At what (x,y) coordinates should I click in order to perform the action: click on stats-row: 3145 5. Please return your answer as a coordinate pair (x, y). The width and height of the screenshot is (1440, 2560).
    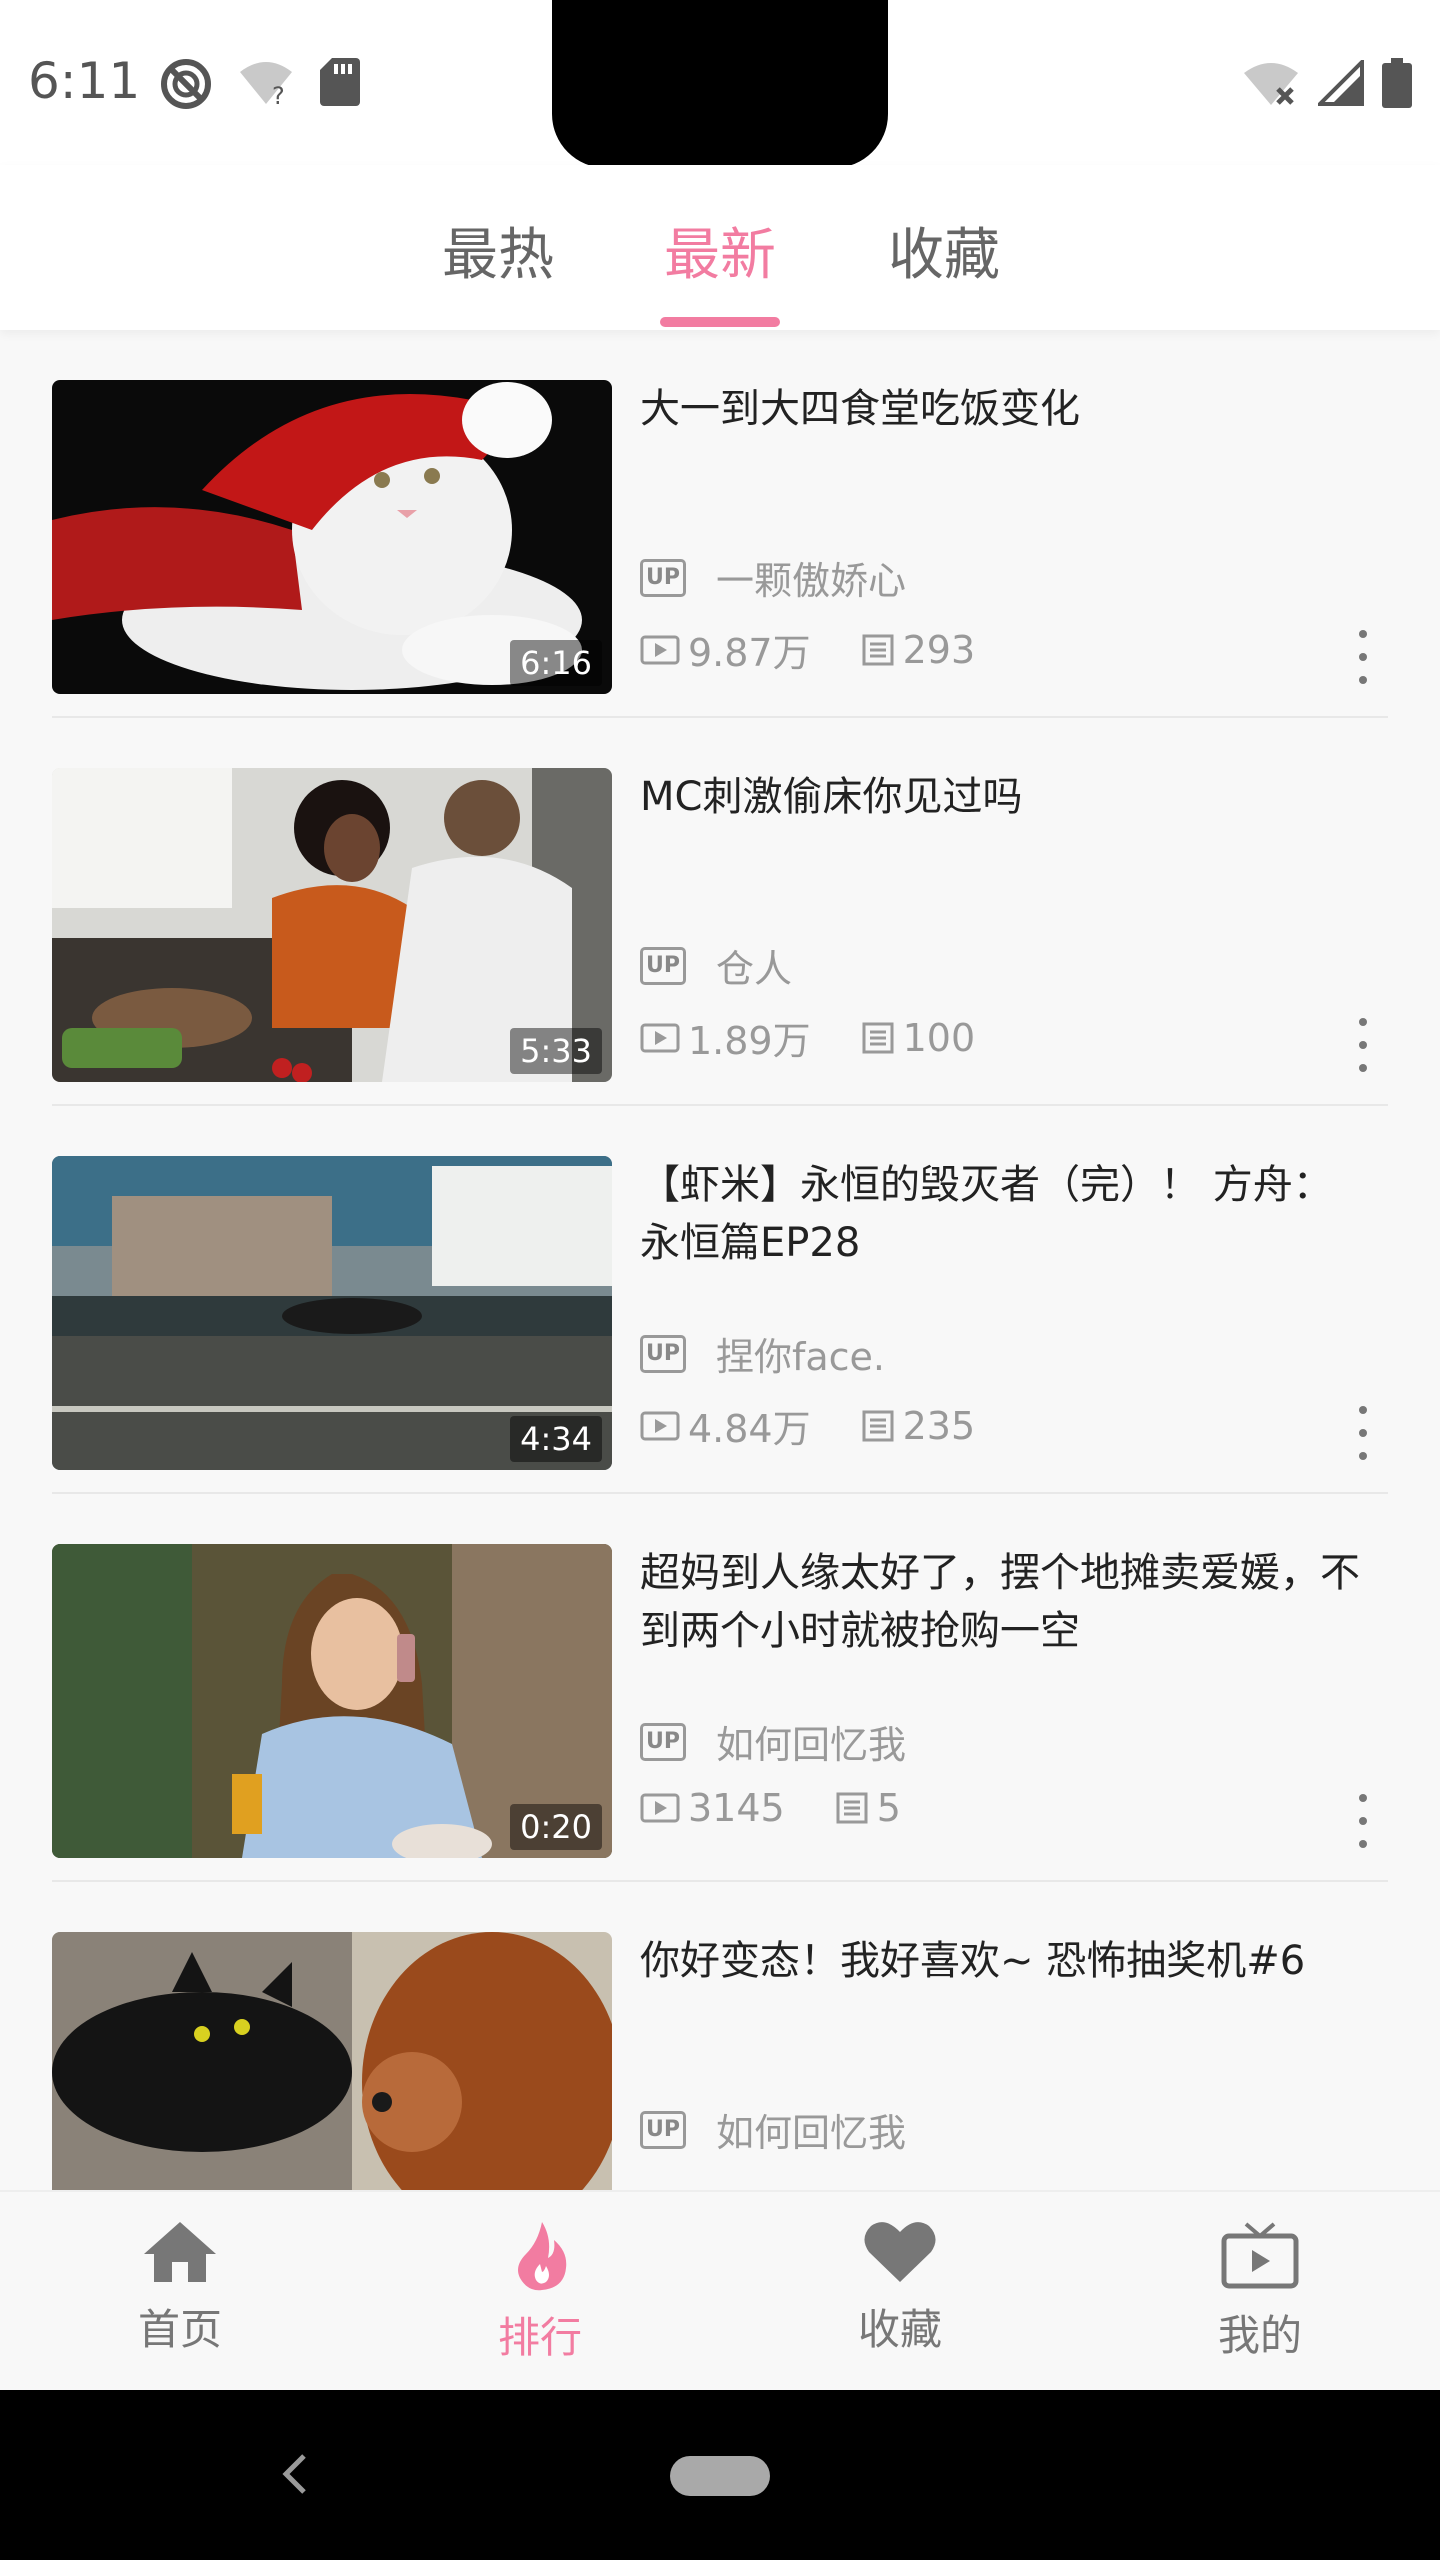
    Looking at the image, I should click on (795, 1808).